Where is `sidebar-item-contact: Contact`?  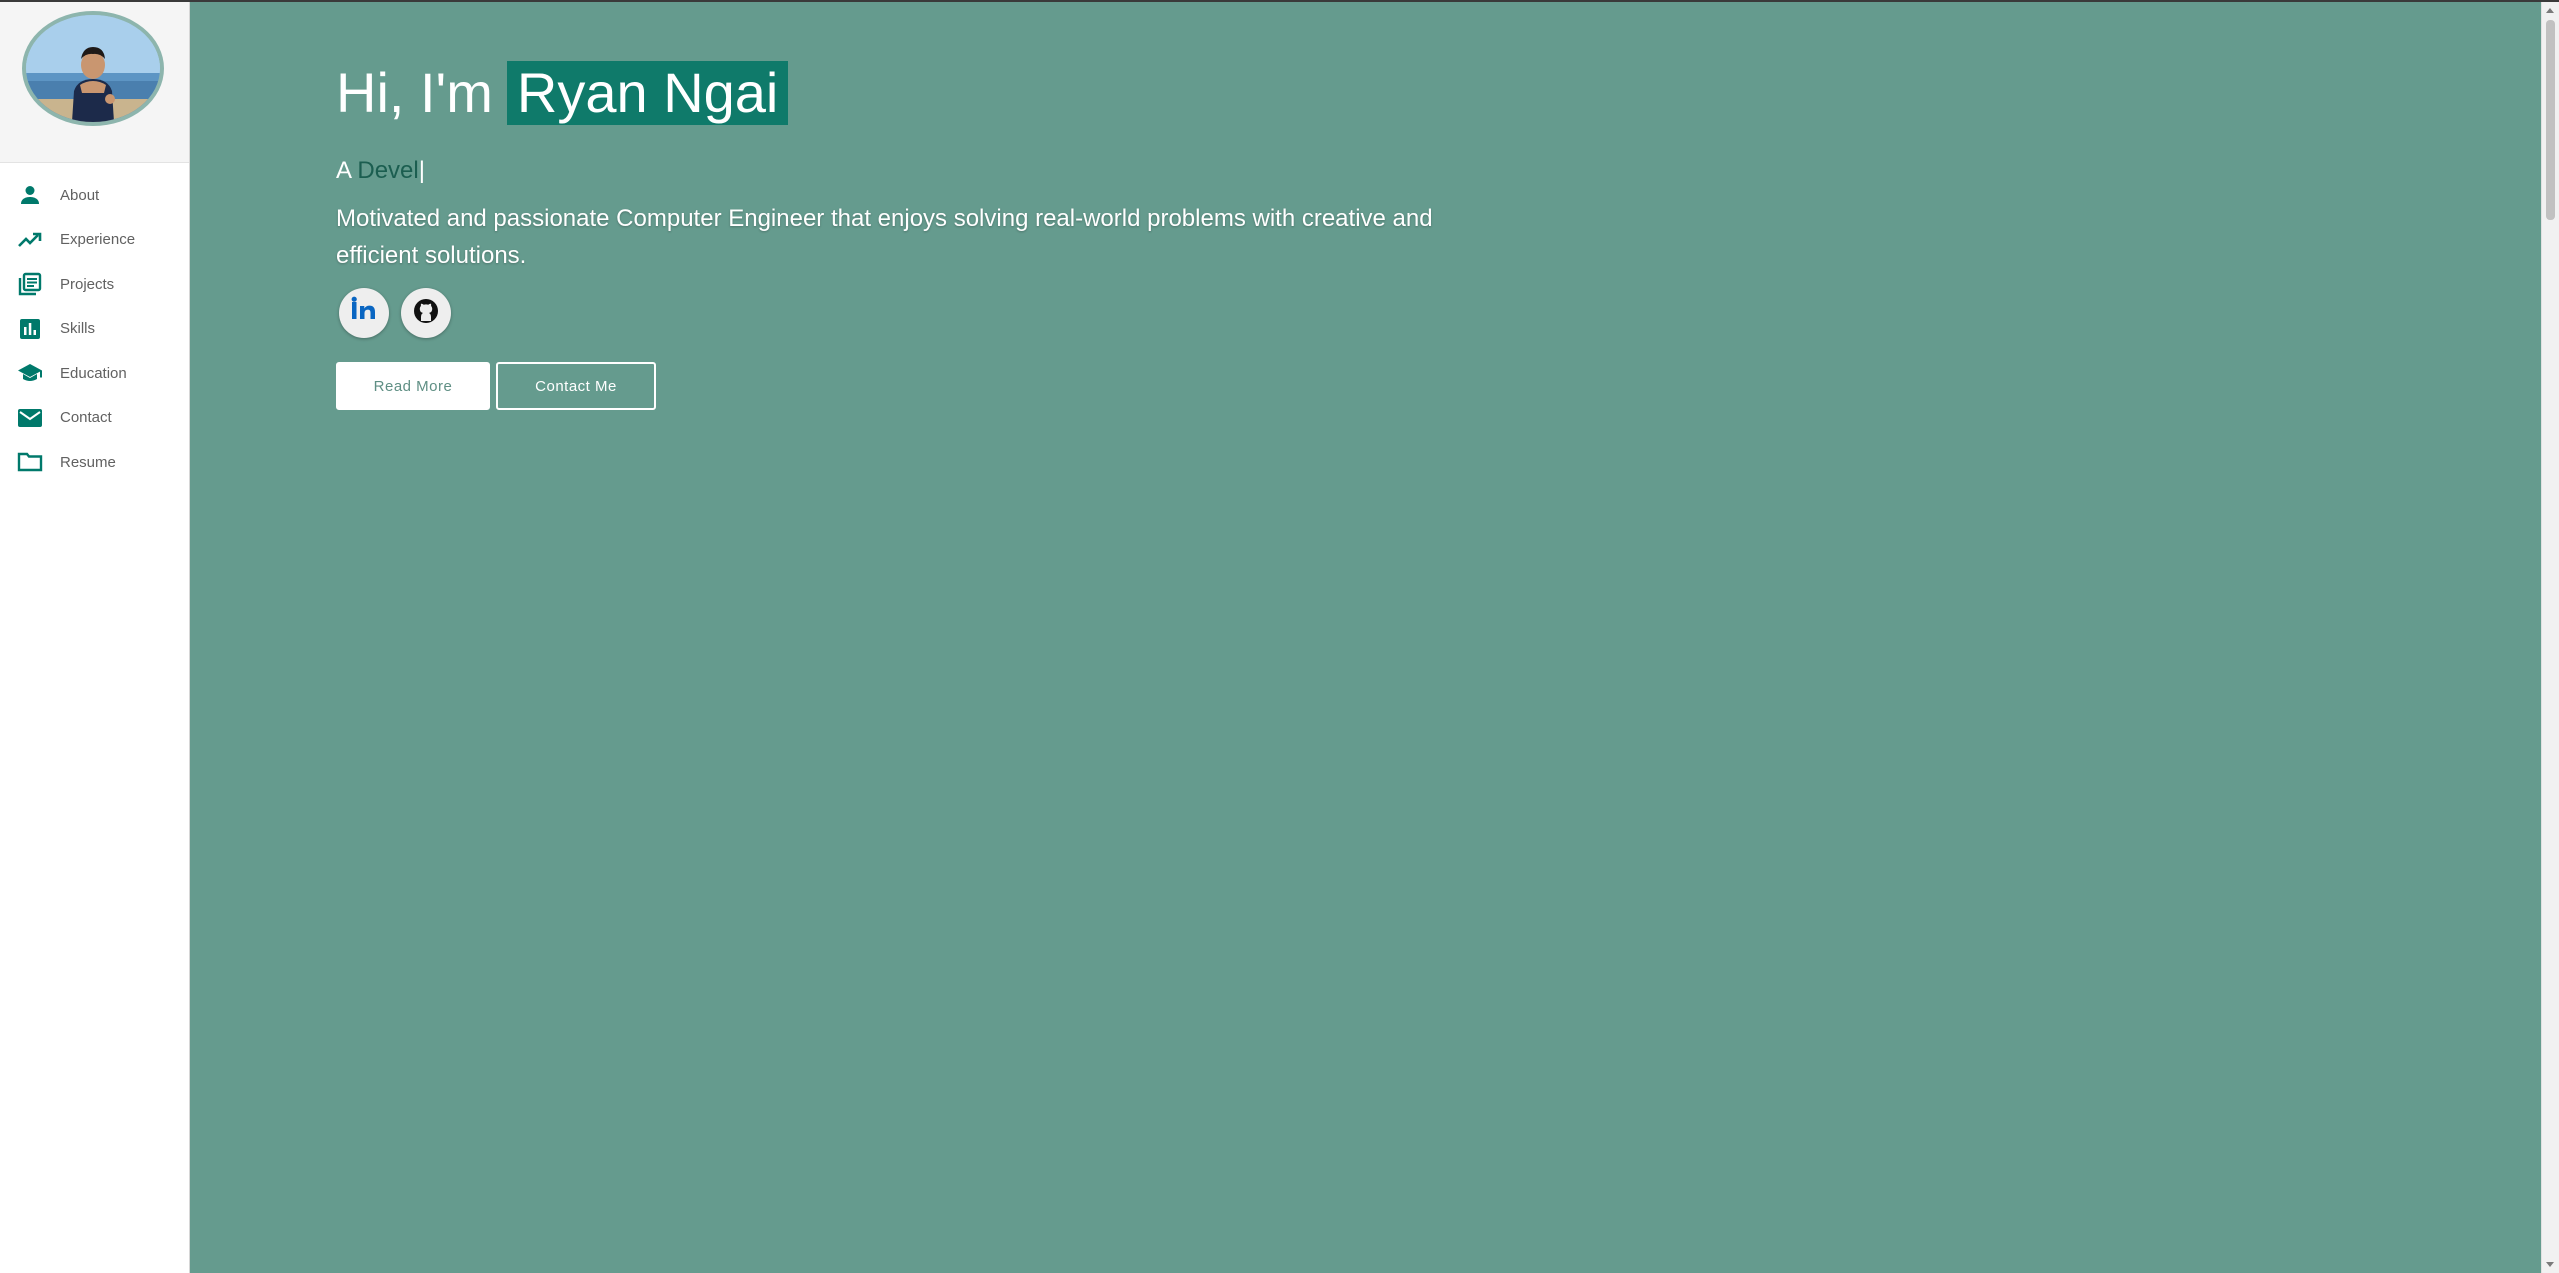 sidebar-item-contact: Contact is located at coordinates (94, 418).